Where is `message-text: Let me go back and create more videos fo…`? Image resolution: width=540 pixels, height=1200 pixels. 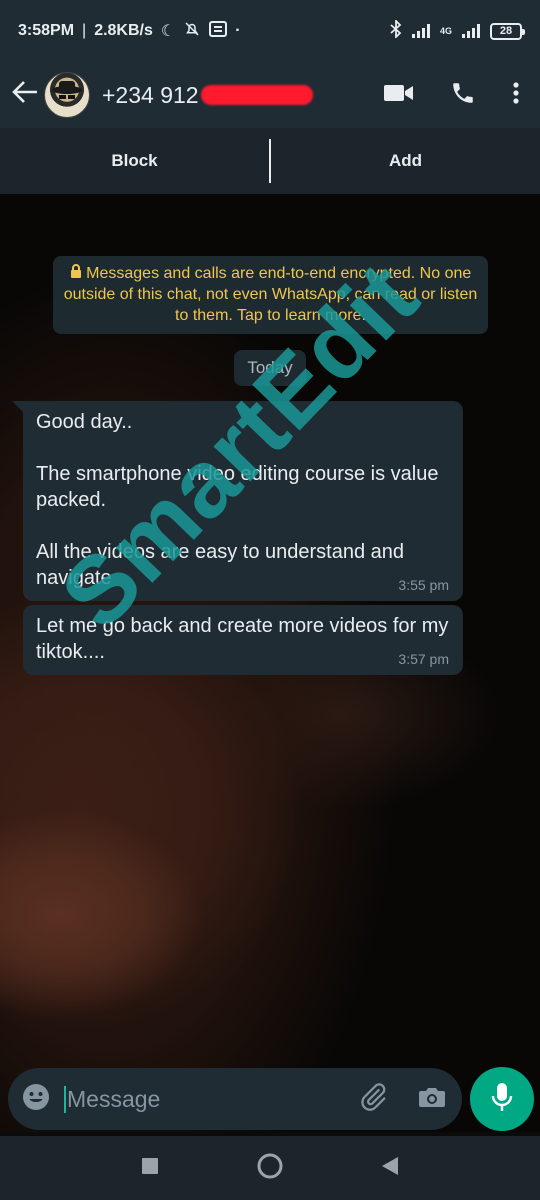 message-text: Let me go back and create more videos fo… is located at coordinates (242, 639).